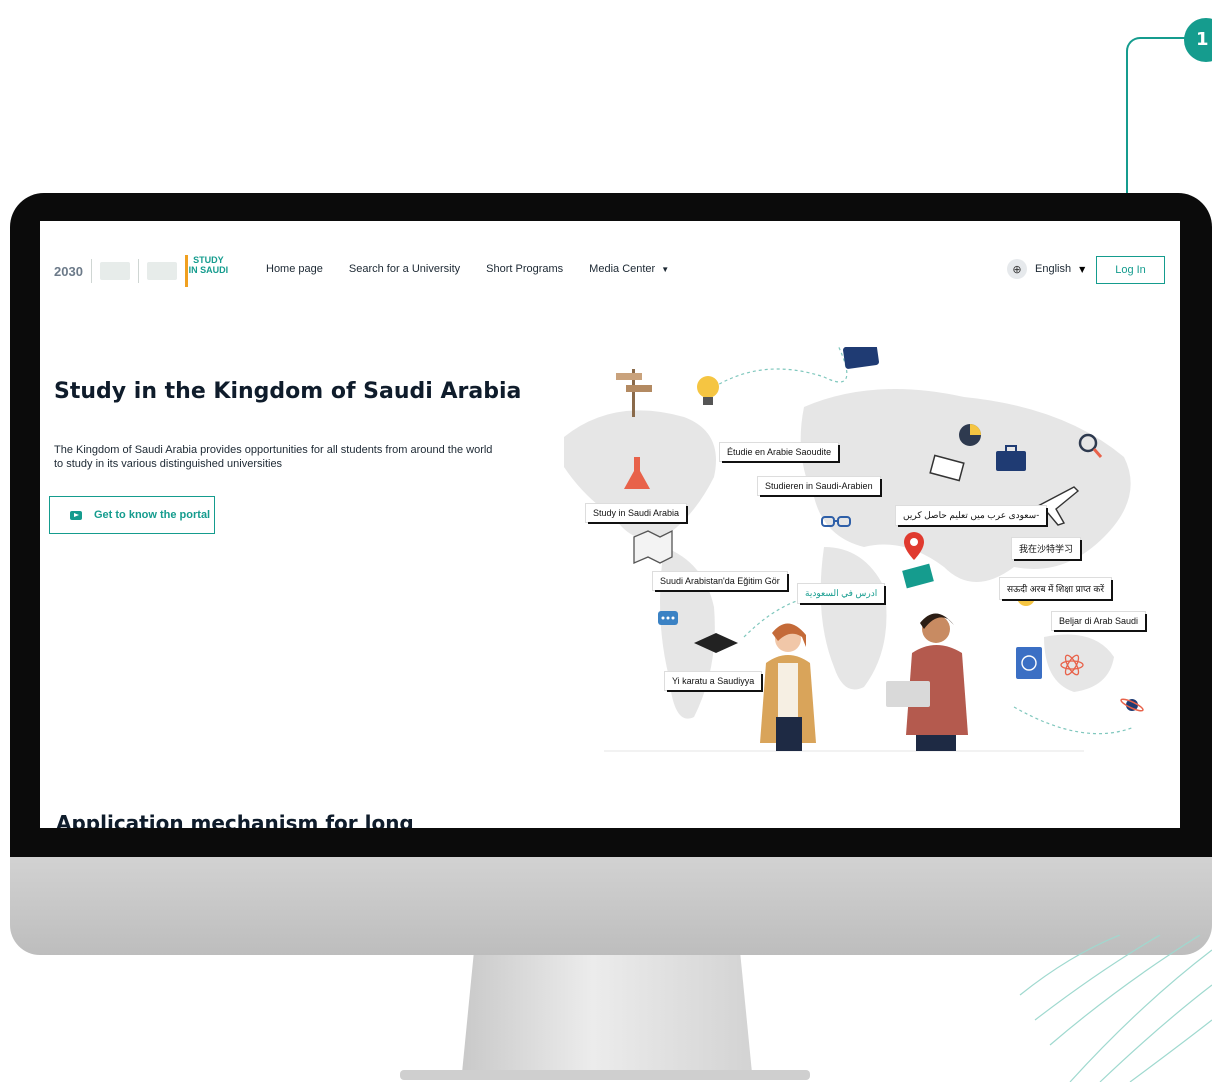  What do you see at coordinates (622, 269) in the screenshot?
I see `nav-media-center-label: Media Center` at bounding box center [622, 269].